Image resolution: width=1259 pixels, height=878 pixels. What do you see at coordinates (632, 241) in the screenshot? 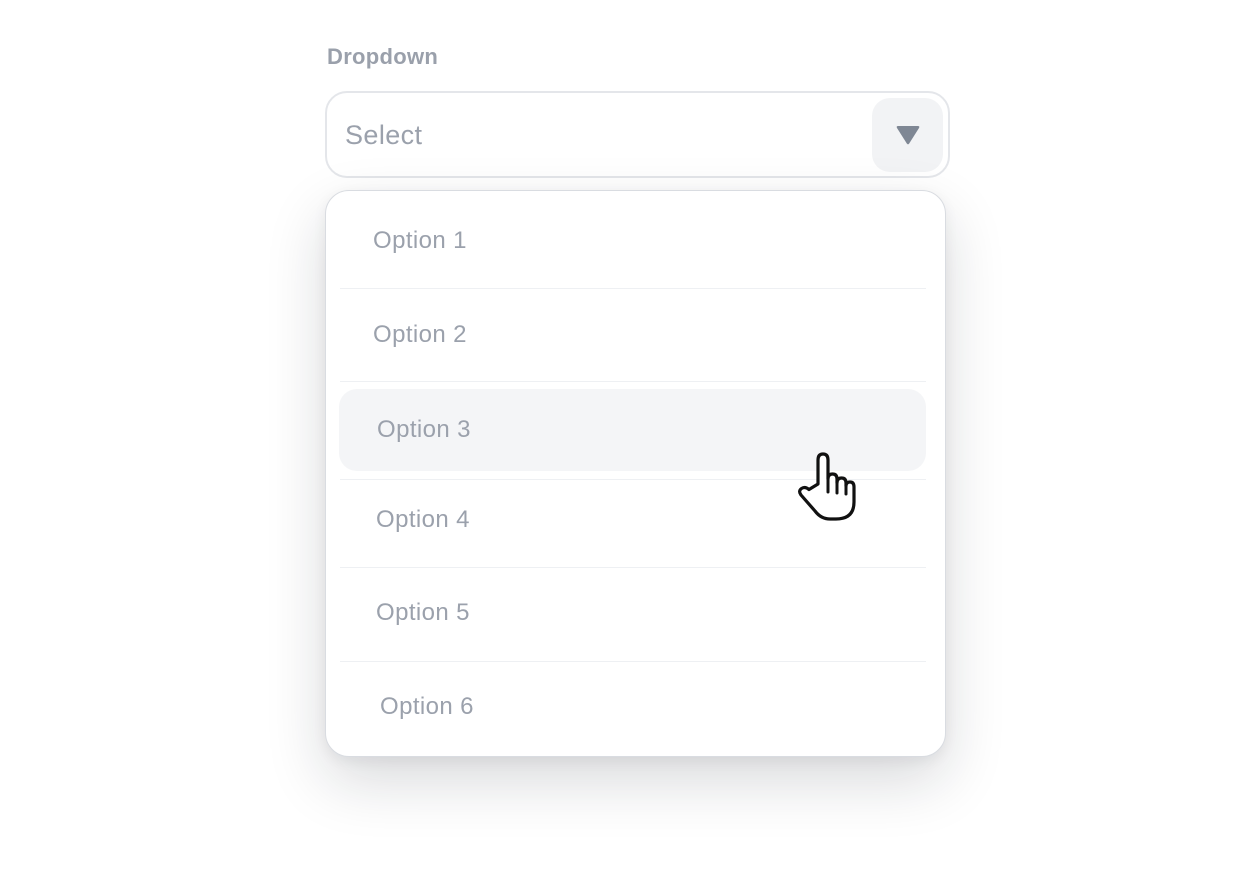
I see `dropdown-option-1: Option 1` at bounding box center [632, 241].